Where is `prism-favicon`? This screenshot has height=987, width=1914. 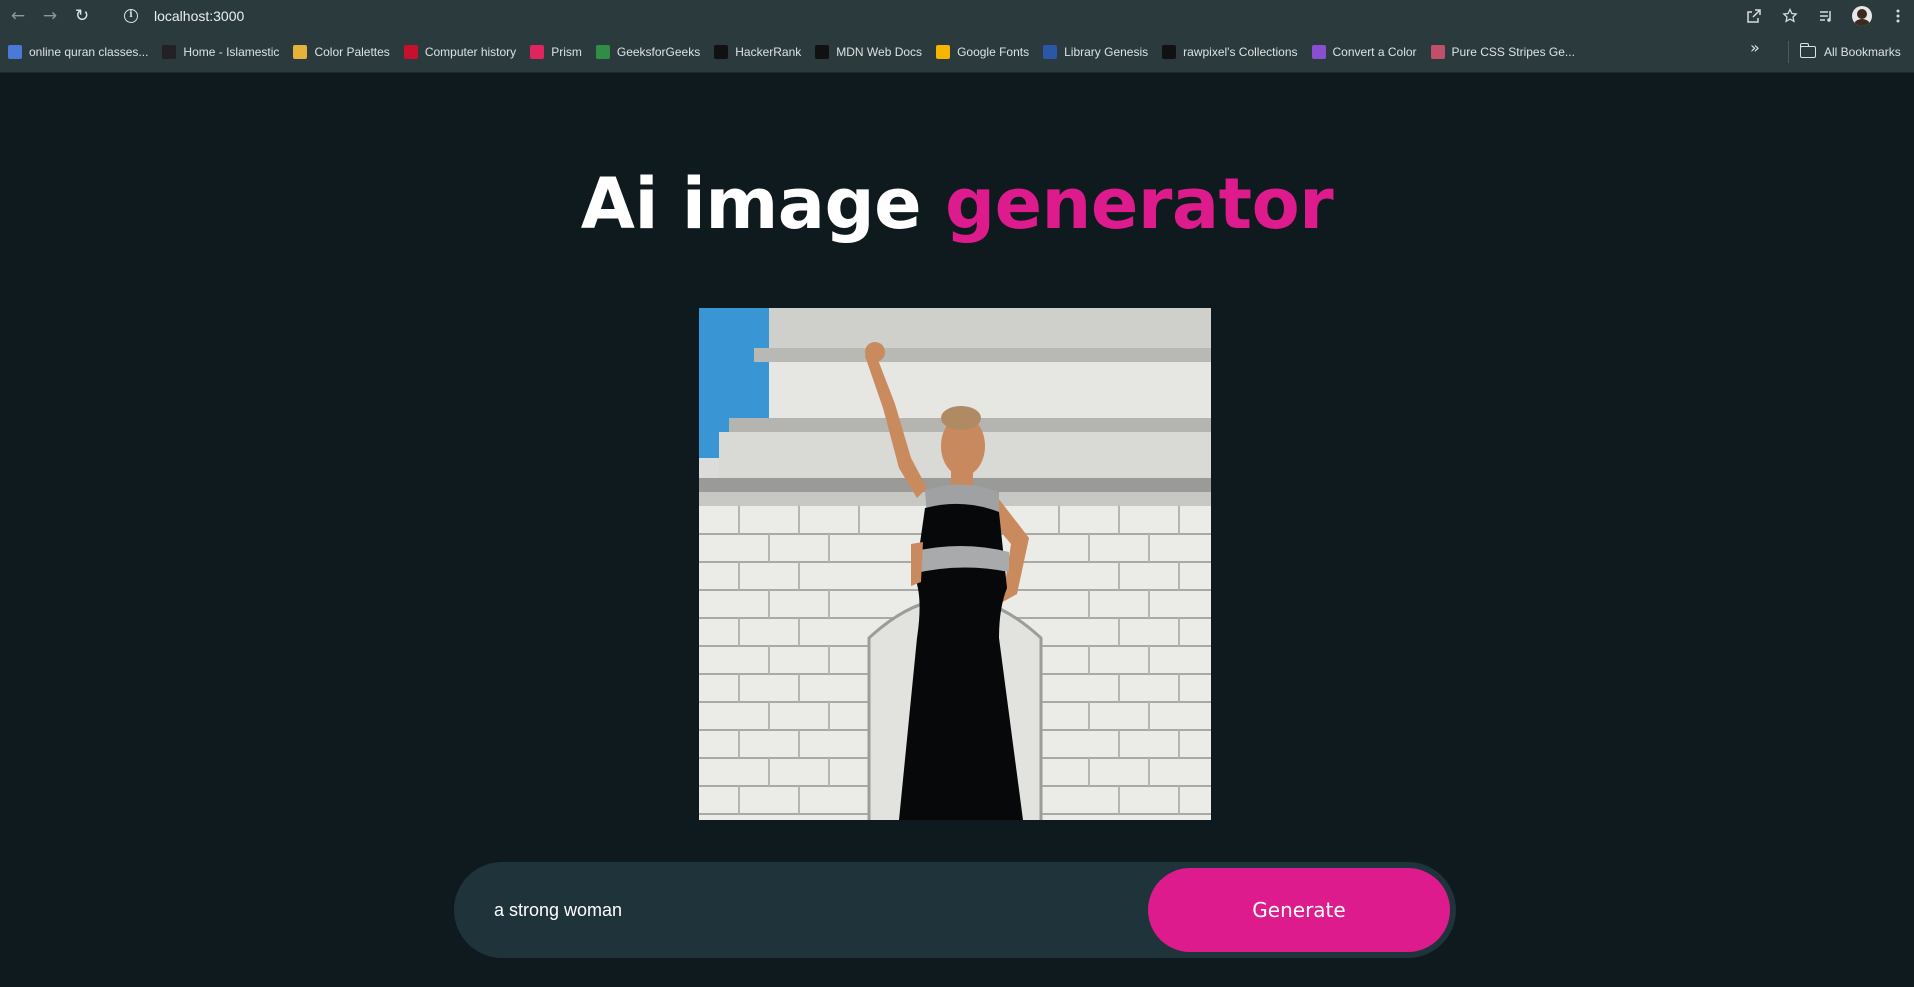
prism-favicon is located at coordinates (537, 52).